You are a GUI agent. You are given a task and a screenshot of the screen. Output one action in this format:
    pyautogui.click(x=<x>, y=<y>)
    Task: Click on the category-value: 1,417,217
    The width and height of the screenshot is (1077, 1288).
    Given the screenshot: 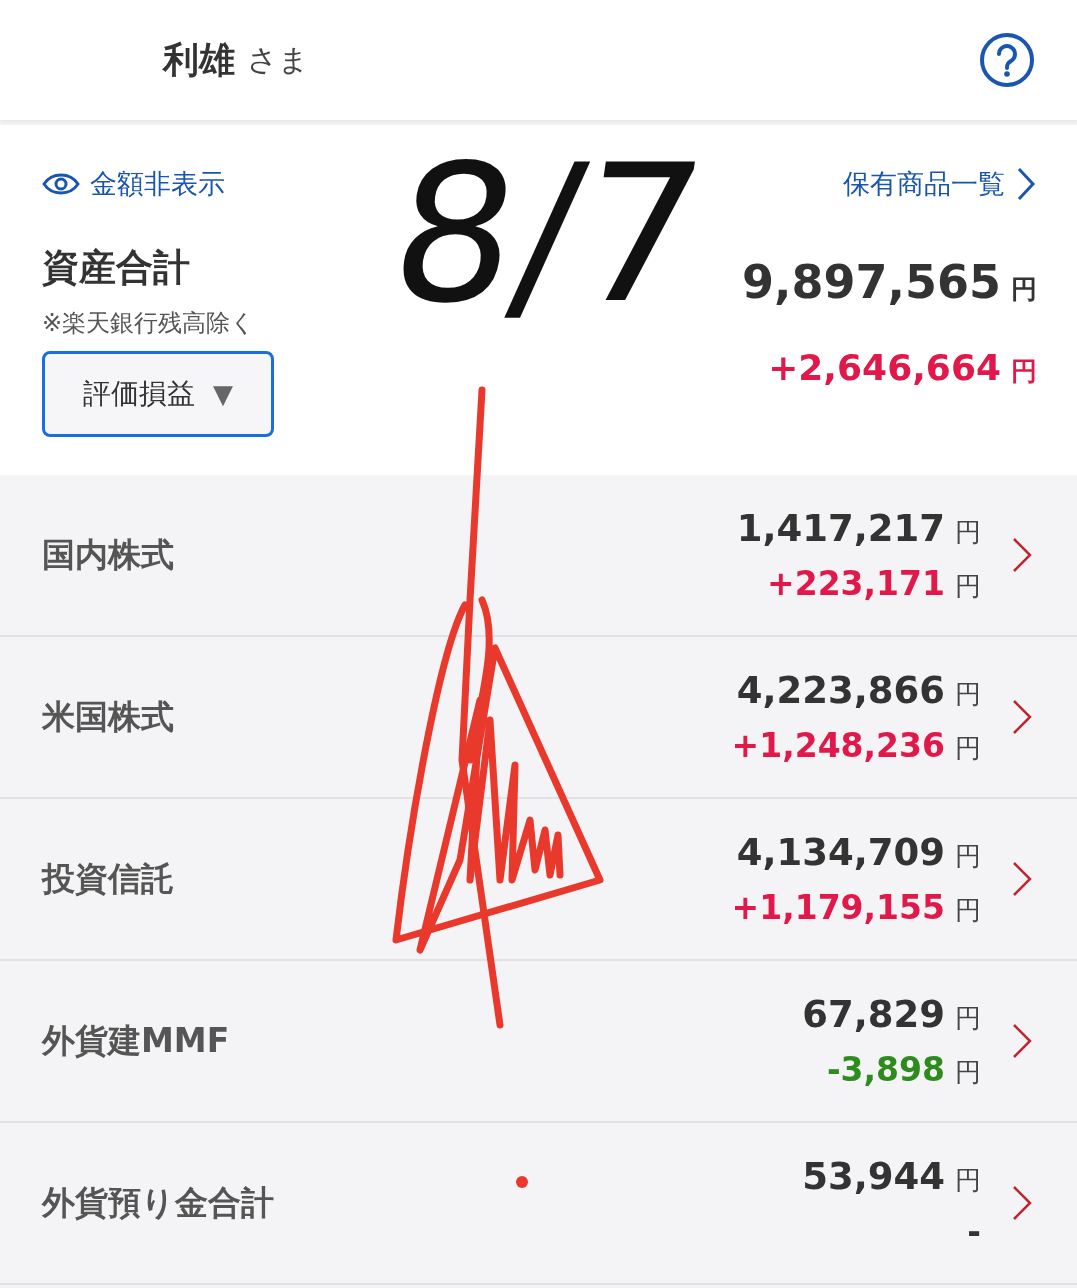 What is the action you would take?
    pyautogui.click(x=840, y=528)
    